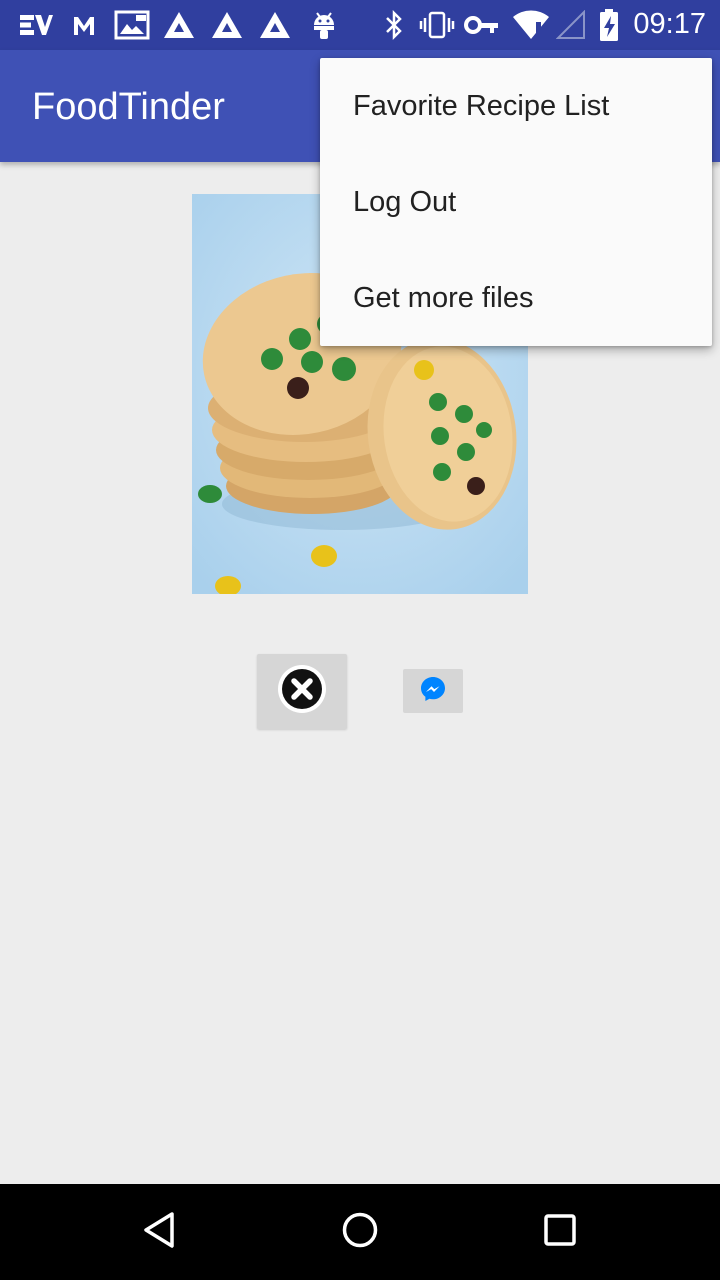 The height and width of the screenshot is (1280, 720). I want to click on back-button, so click(160, 1232).